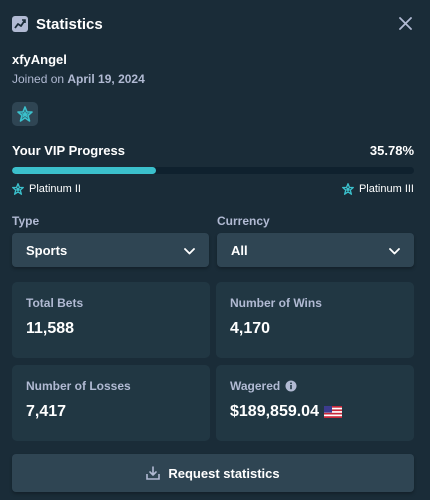  What do you see at coordinates (405, 23) in the screenshot?
I see `close-icon` at bounding box center [405, 23].